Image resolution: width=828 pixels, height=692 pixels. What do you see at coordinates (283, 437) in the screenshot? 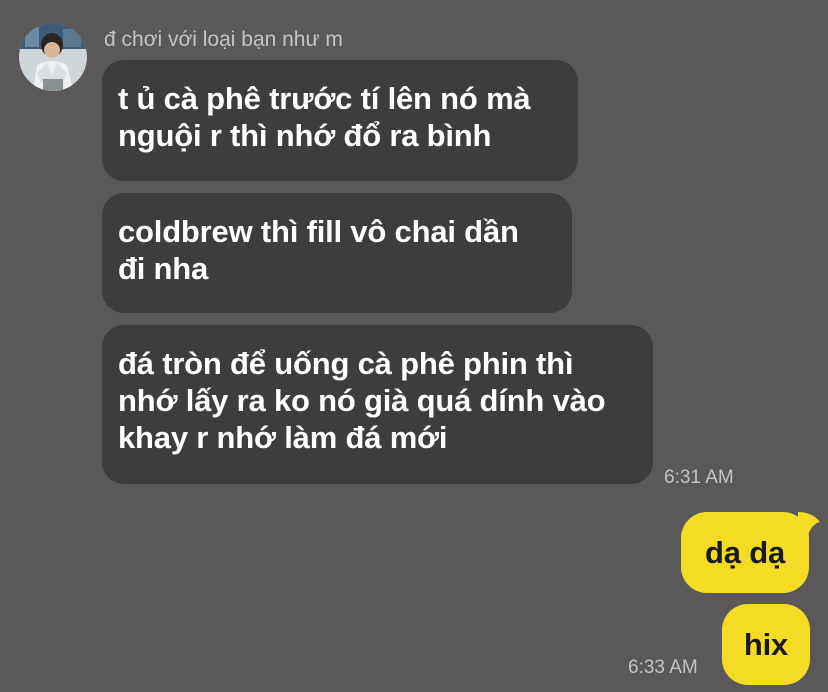
I see `message-text-line: khay r nhớ làm đá mới` at bounding box center [283, 437].